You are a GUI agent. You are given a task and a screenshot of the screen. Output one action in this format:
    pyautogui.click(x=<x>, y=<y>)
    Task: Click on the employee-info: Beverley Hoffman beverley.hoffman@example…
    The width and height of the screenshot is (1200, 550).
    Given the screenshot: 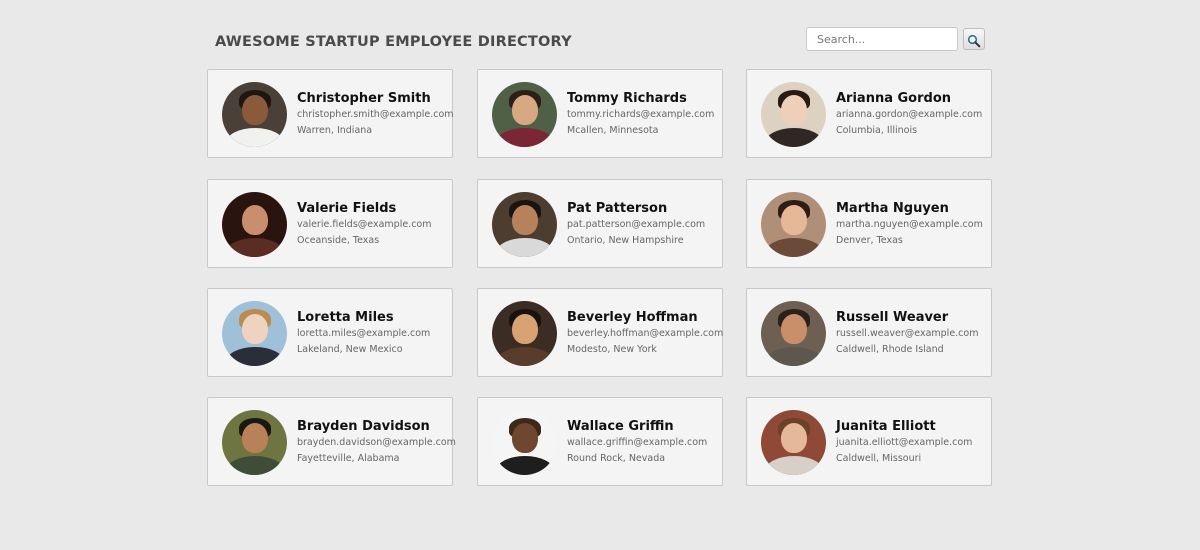 What is the action you would take?
    pyautogui.click(x=645, y=333)
    